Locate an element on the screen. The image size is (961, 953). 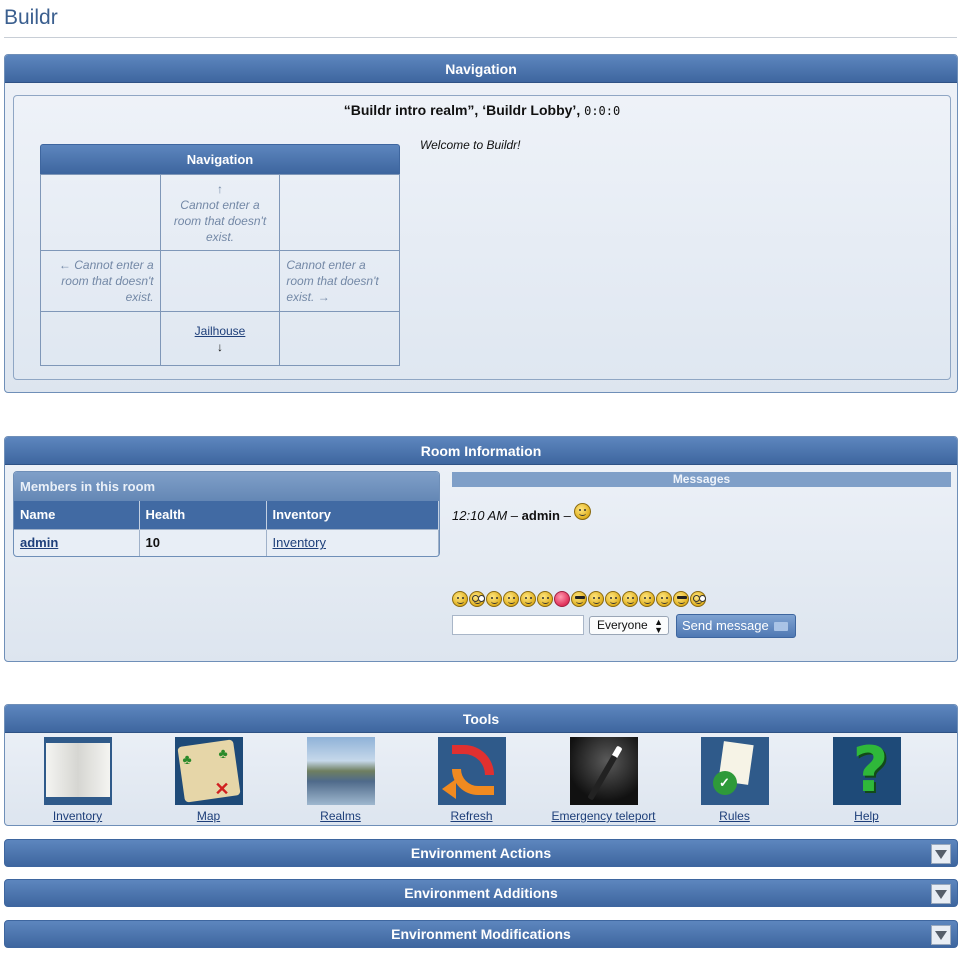
tool-realms: Realms is located at coordinates (340, 780).